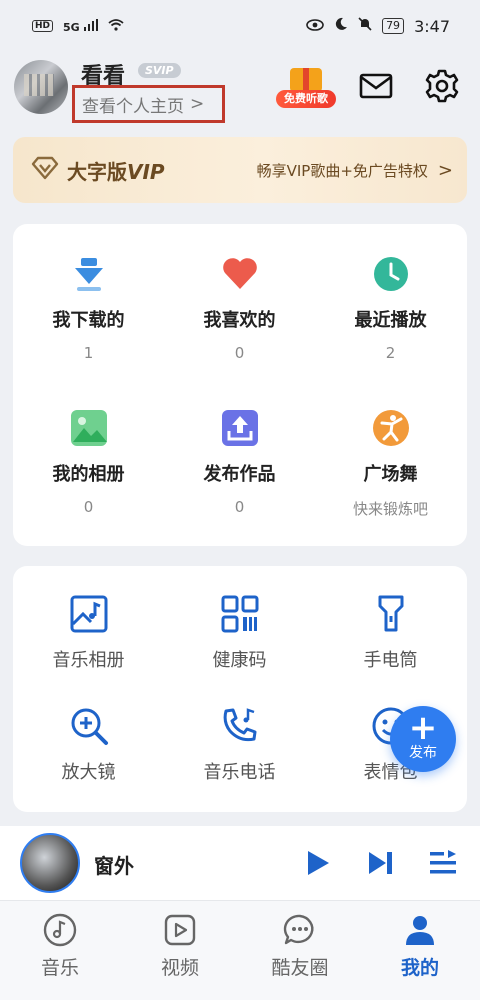 Image resolution: width=480 pixels, height=1000 pixels. I want to click on tab-music: 音乐, so click(60, 946).